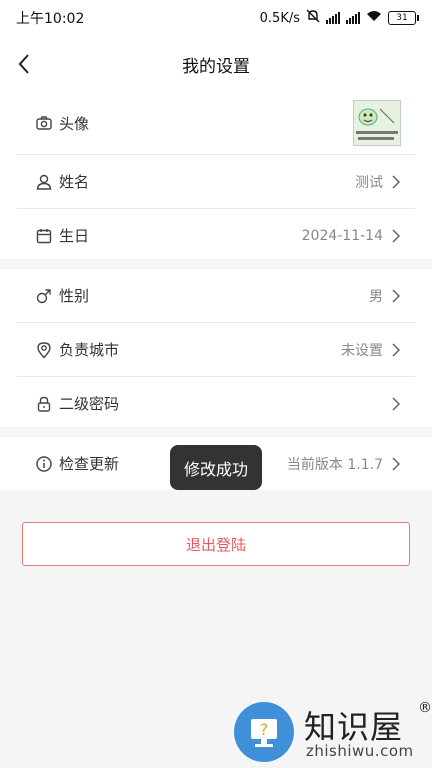 The width and height of the screenshot is (432, 768). Describe the element at coordinates (50, 19) in the screenshot. I see `status-time: 上午10:02` at that location.